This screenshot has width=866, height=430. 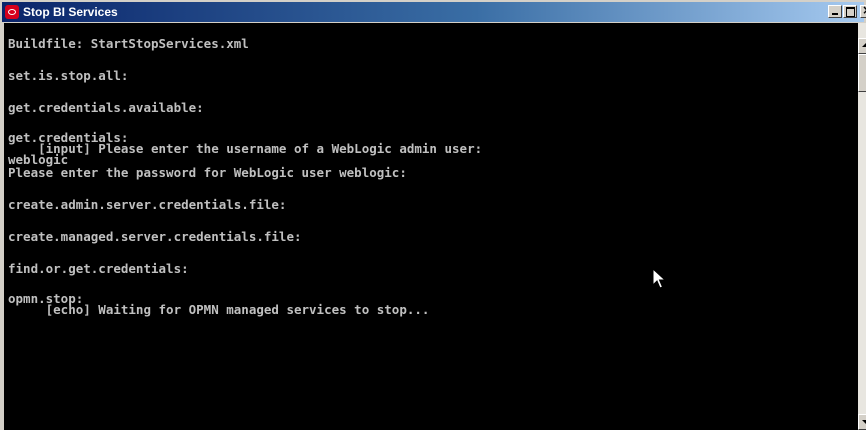 I want to click on console-line: set.is.stop.all:, so click(x=68, y=75).